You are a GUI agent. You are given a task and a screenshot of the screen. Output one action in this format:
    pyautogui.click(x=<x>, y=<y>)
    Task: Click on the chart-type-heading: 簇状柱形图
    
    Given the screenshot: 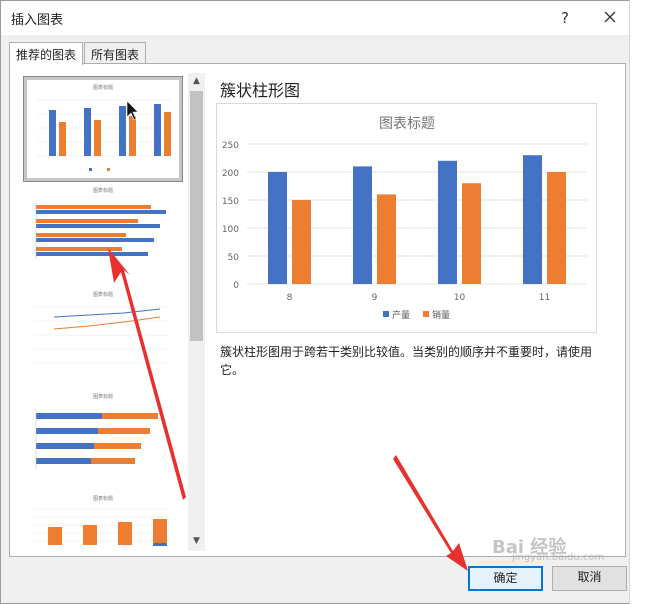 What is the action you would take?
    pyautogui.click(x=260, y=90)
    